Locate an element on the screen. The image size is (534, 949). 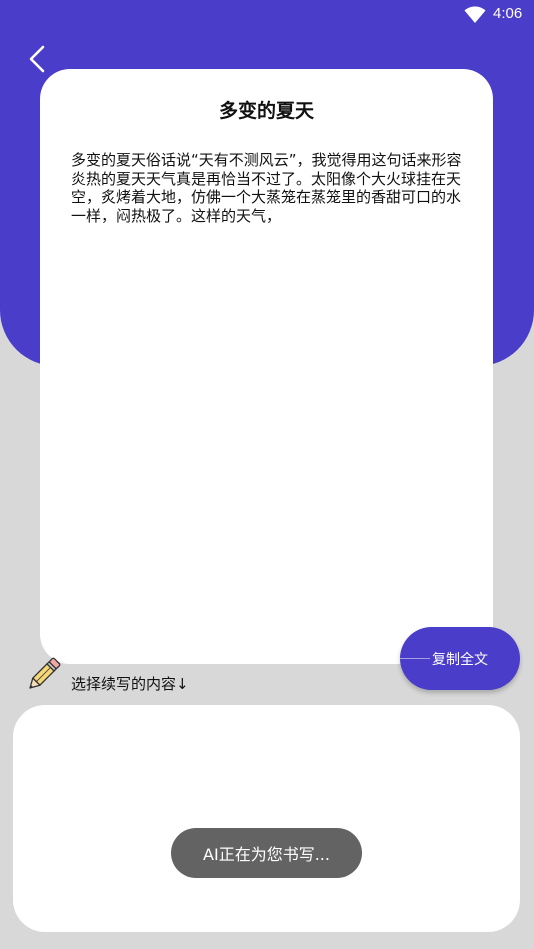
article-title: 多变的夏天 is located at coordinates (266, 111).